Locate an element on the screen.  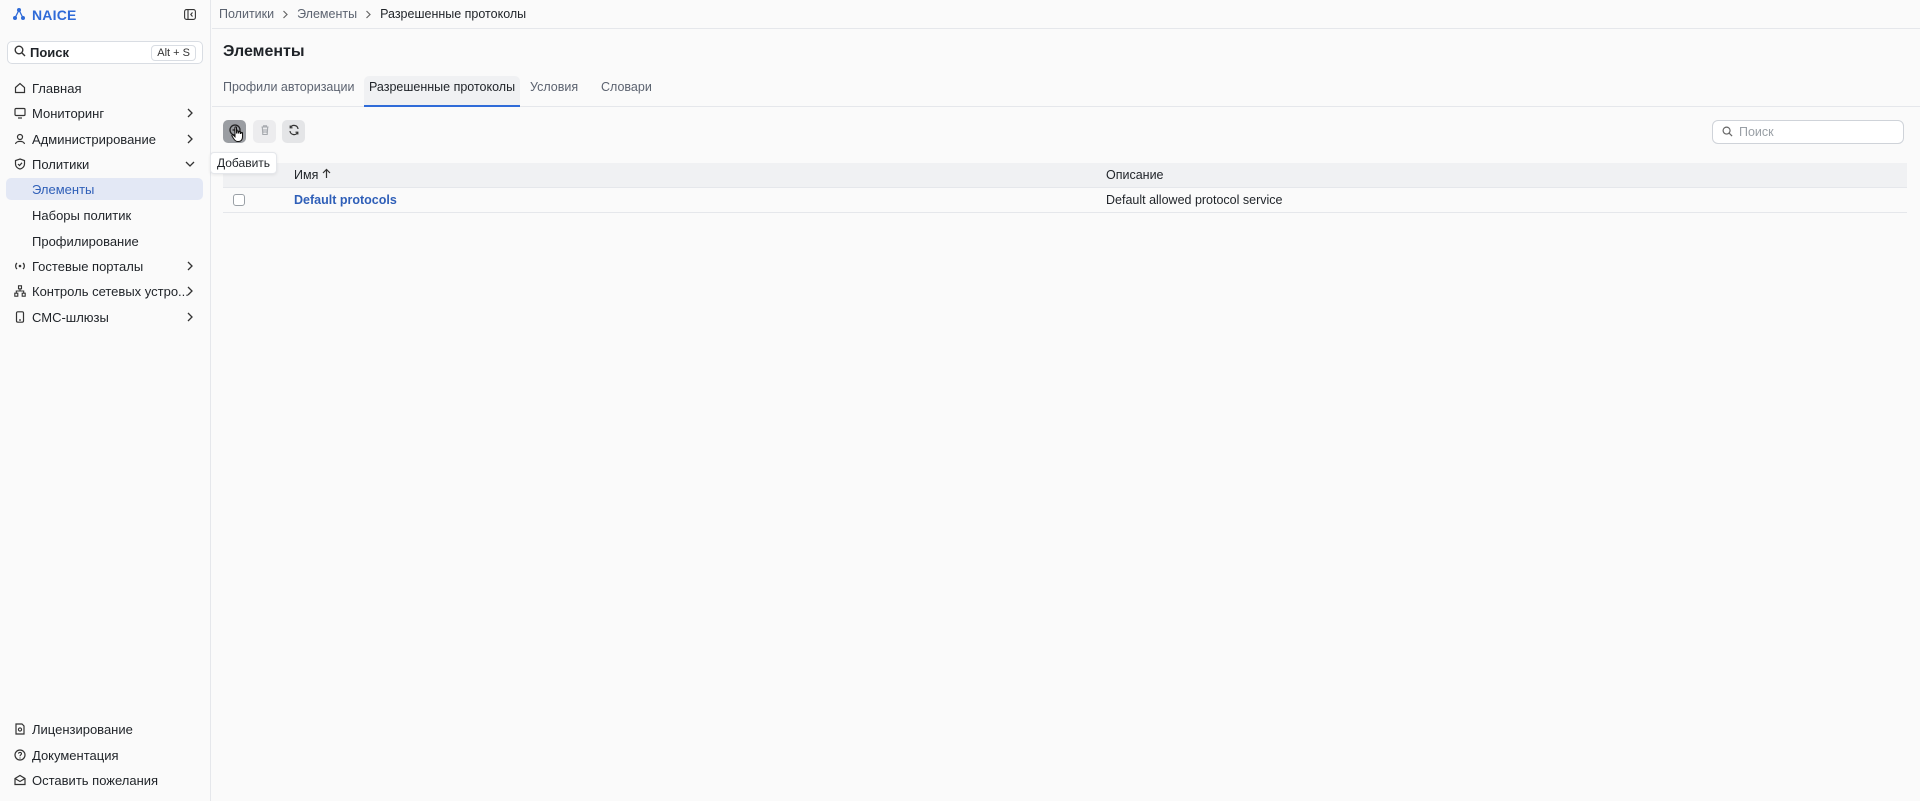
brand: NAICE is located at coordinates (44, 15).